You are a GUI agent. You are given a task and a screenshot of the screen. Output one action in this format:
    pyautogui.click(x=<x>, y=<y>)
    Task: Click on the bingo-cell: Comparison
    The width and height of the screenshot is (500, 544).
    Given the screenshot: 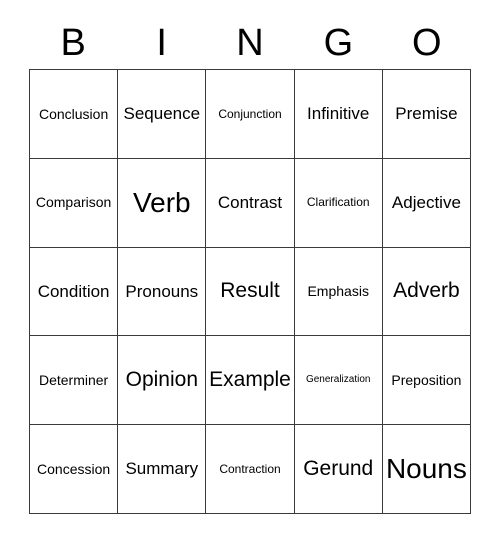 What is the action you would take?
    pyautogui.click(x=74, y=203)
    